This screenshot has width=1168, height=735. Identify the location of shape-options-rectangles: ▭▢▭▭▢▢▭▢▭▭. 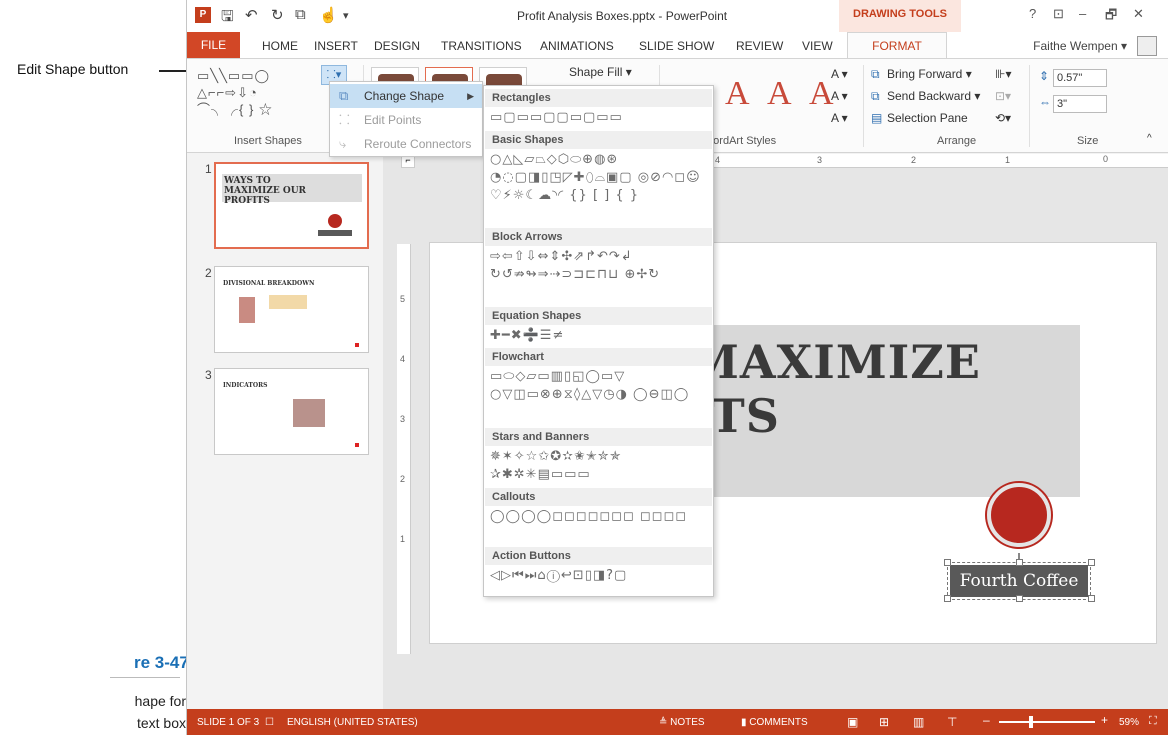
(601, 118).